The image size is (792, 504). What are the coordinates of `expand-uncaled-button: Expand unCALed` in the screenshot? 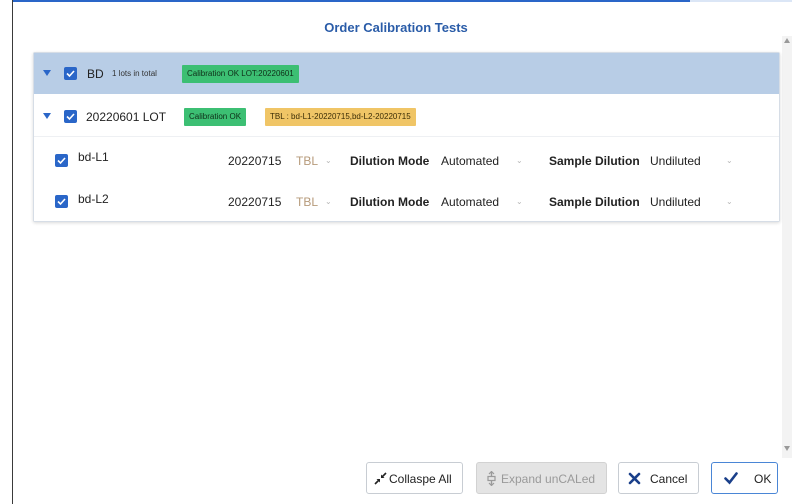 It's located at (541, 478).